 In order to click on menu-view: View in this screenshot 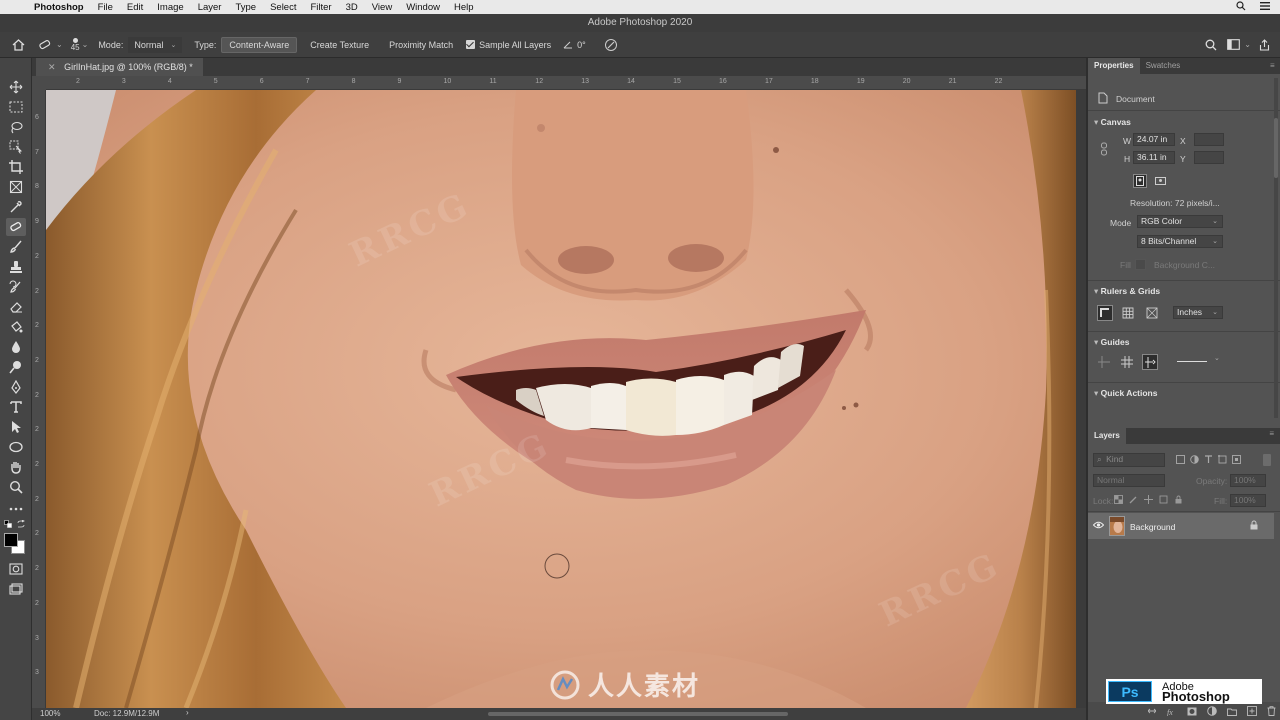, I will do `click(382, 7)`.